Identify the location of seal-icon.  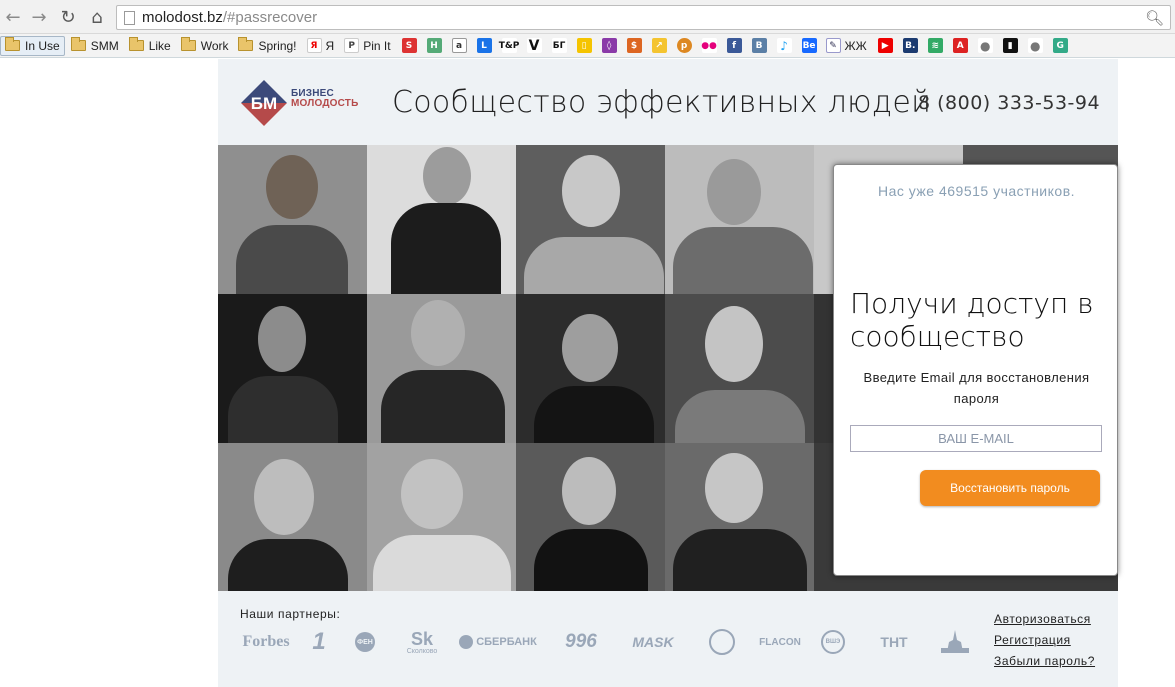
(722, 642).